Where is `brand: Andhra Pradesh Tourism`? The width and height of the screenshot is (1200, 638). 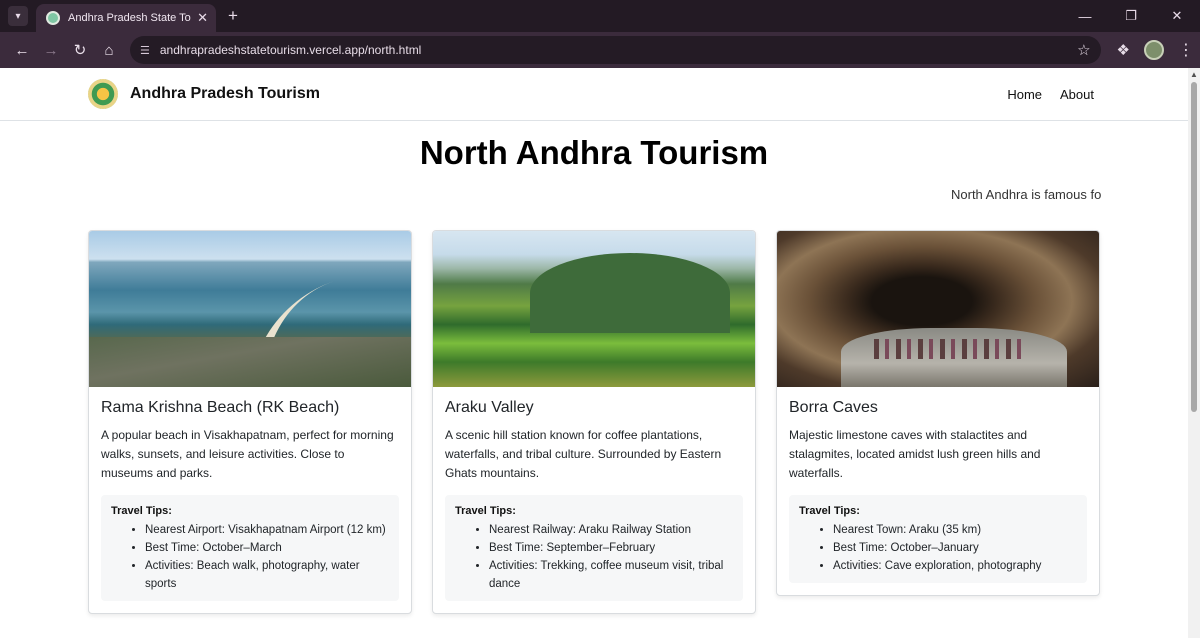 brand: Andhra Pradesh Tourism is located at coordinates (204, 94).